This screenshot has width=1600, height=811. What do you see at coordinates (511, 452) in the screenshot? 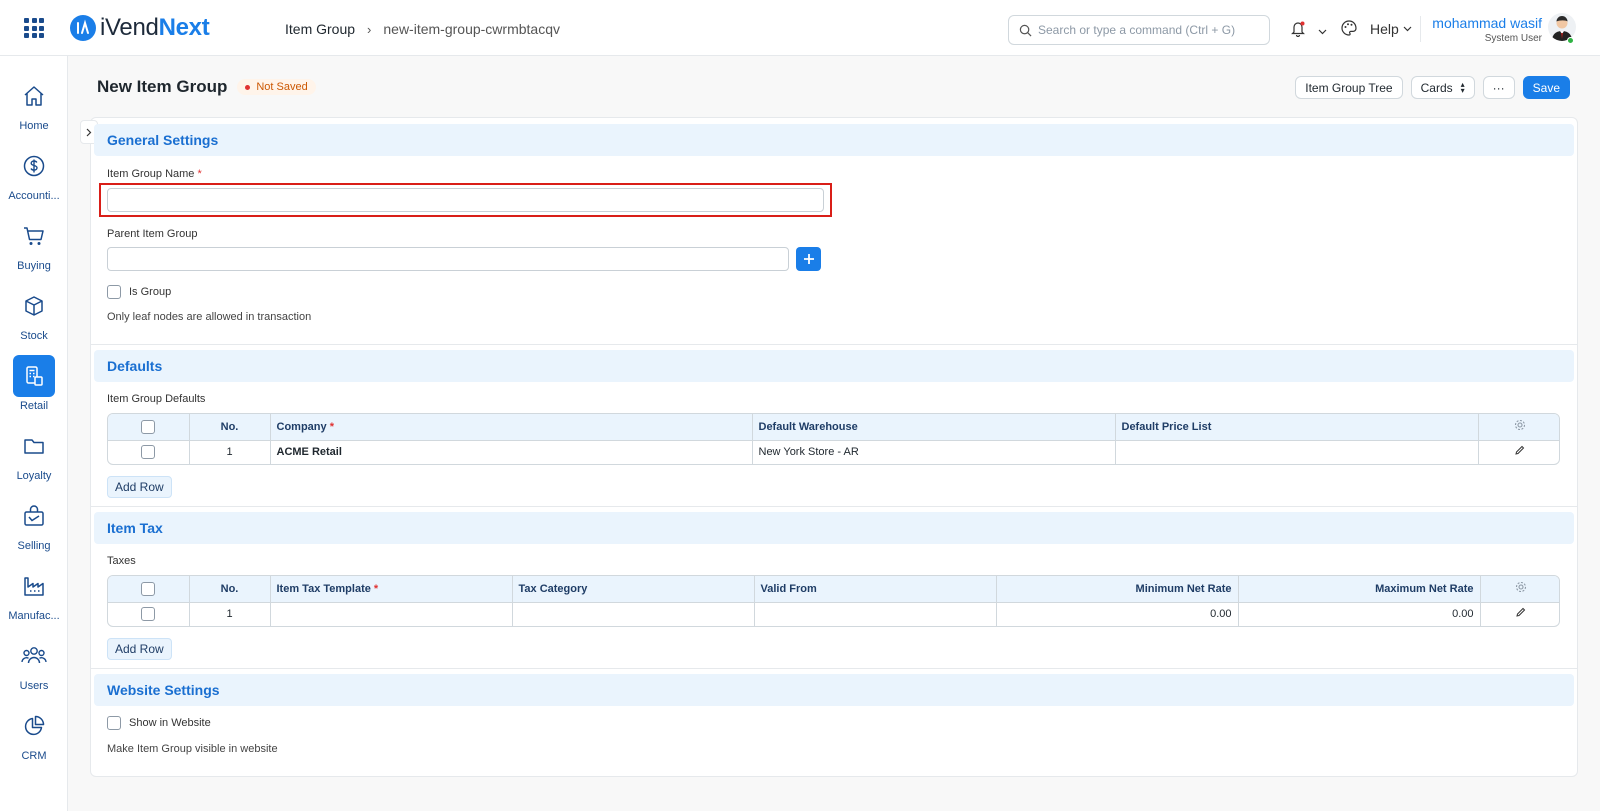
I see `company-cell: ACME Retail` at bounding box center [511, 452].